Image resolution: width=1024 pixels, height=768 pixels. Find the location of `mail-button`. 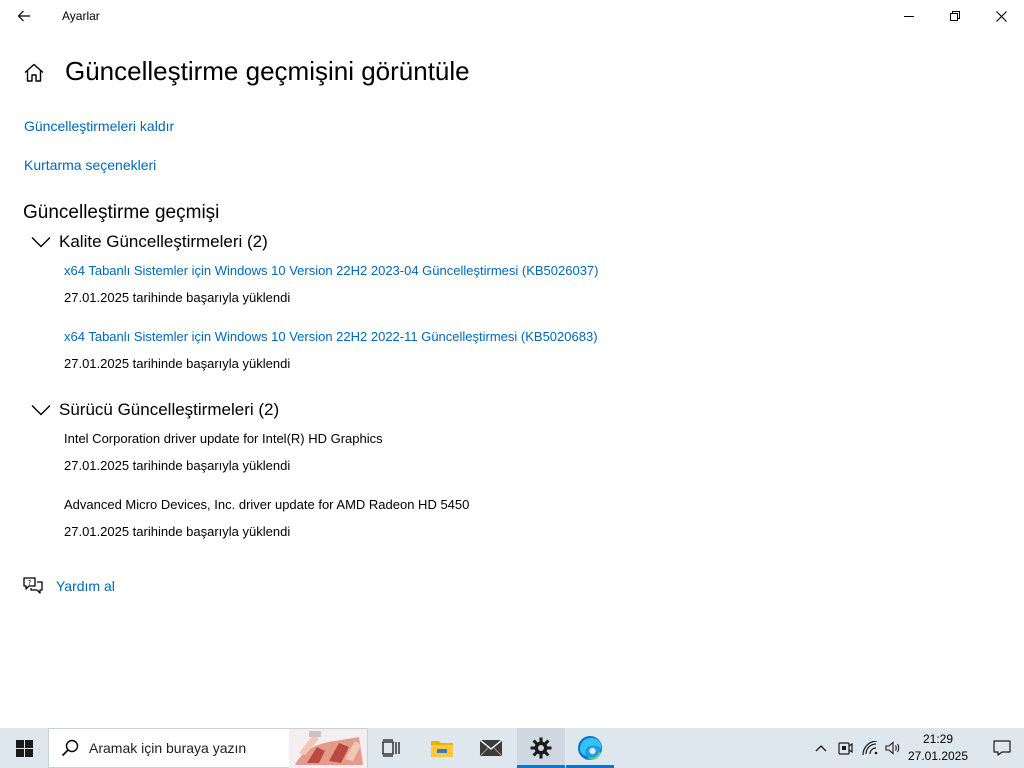

mail-button is located at coordinates (491, 748).